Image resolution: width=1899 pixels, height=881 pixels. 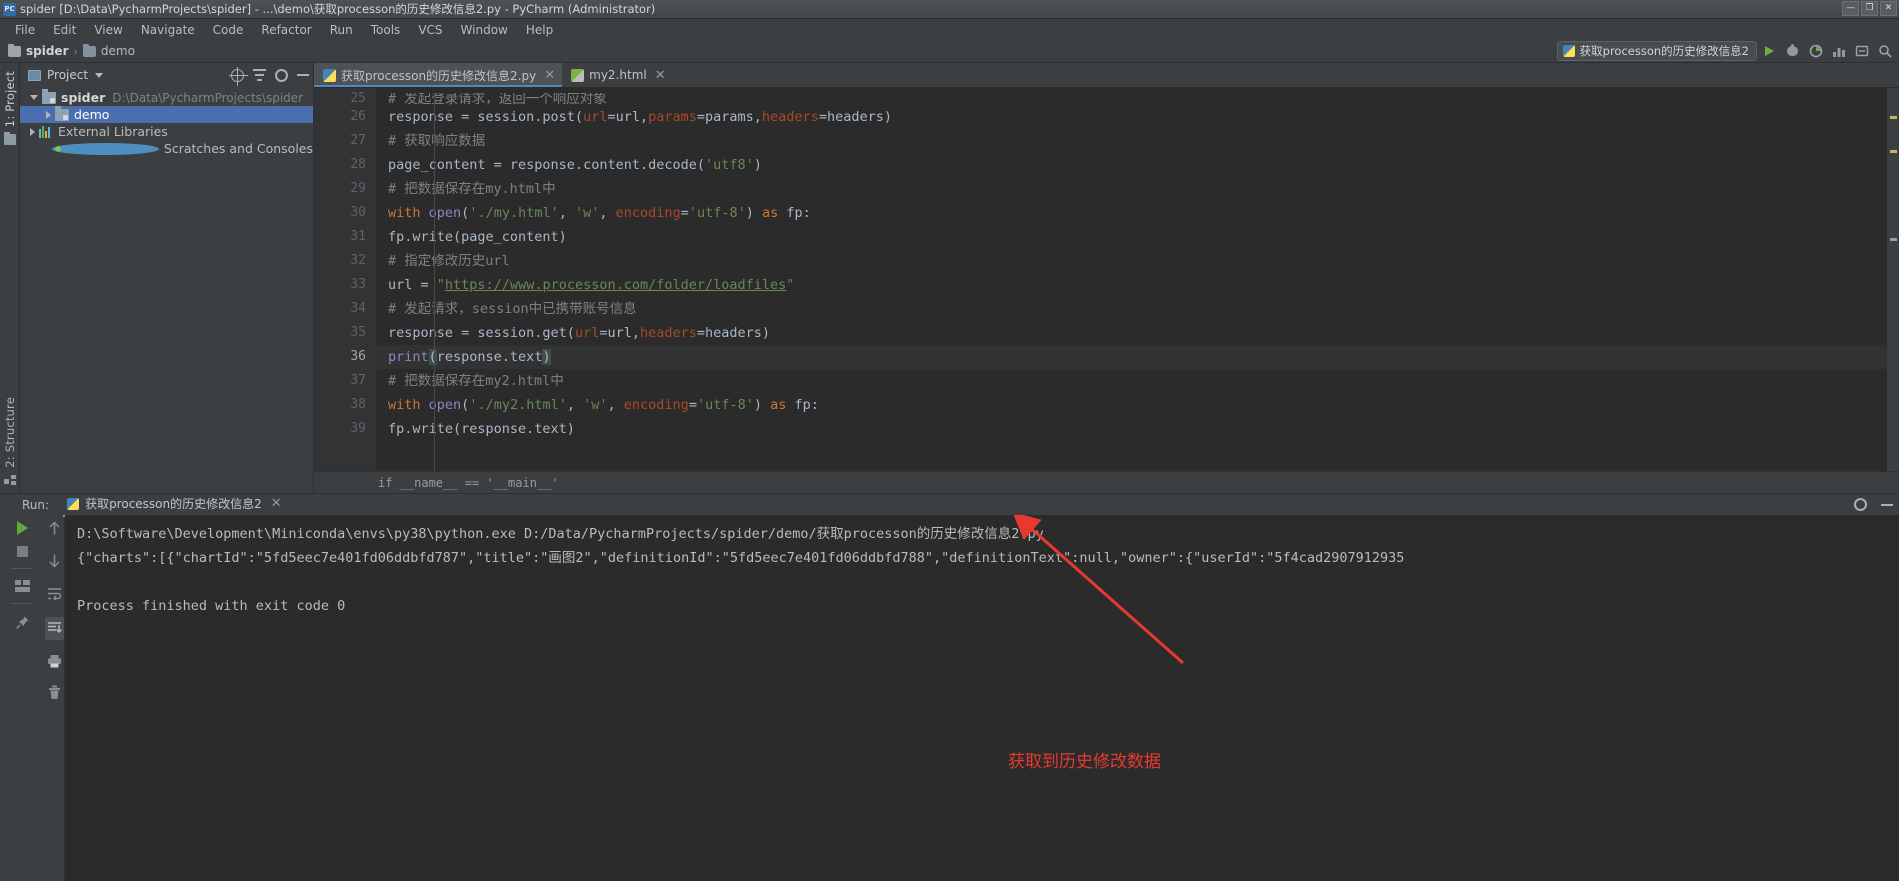 What do you see at coordinates (108, 50) in the screenshot?
I see `breadcrumb-demo: demo` at bounding box center [108, 50].